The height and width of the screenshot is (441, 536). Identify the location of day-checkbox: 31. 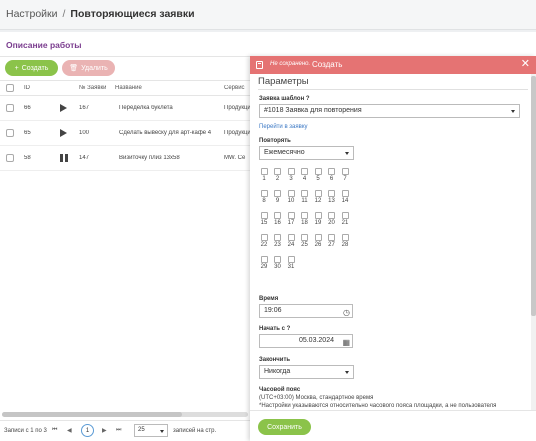
(291, 263).